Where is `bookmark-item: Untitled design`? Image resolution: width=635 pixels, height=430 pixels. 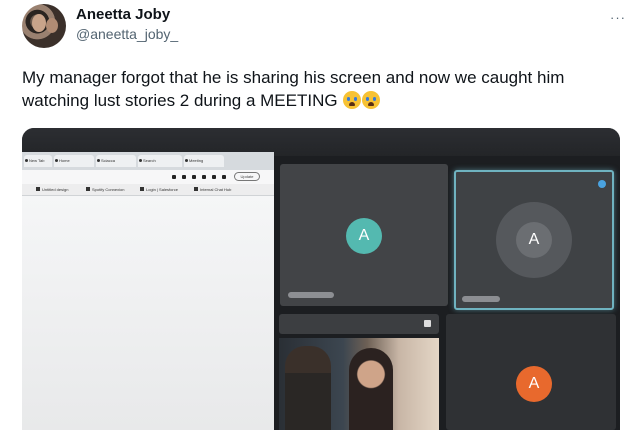 bookmark-item: Untitled design is located at coordinates (52, 189).